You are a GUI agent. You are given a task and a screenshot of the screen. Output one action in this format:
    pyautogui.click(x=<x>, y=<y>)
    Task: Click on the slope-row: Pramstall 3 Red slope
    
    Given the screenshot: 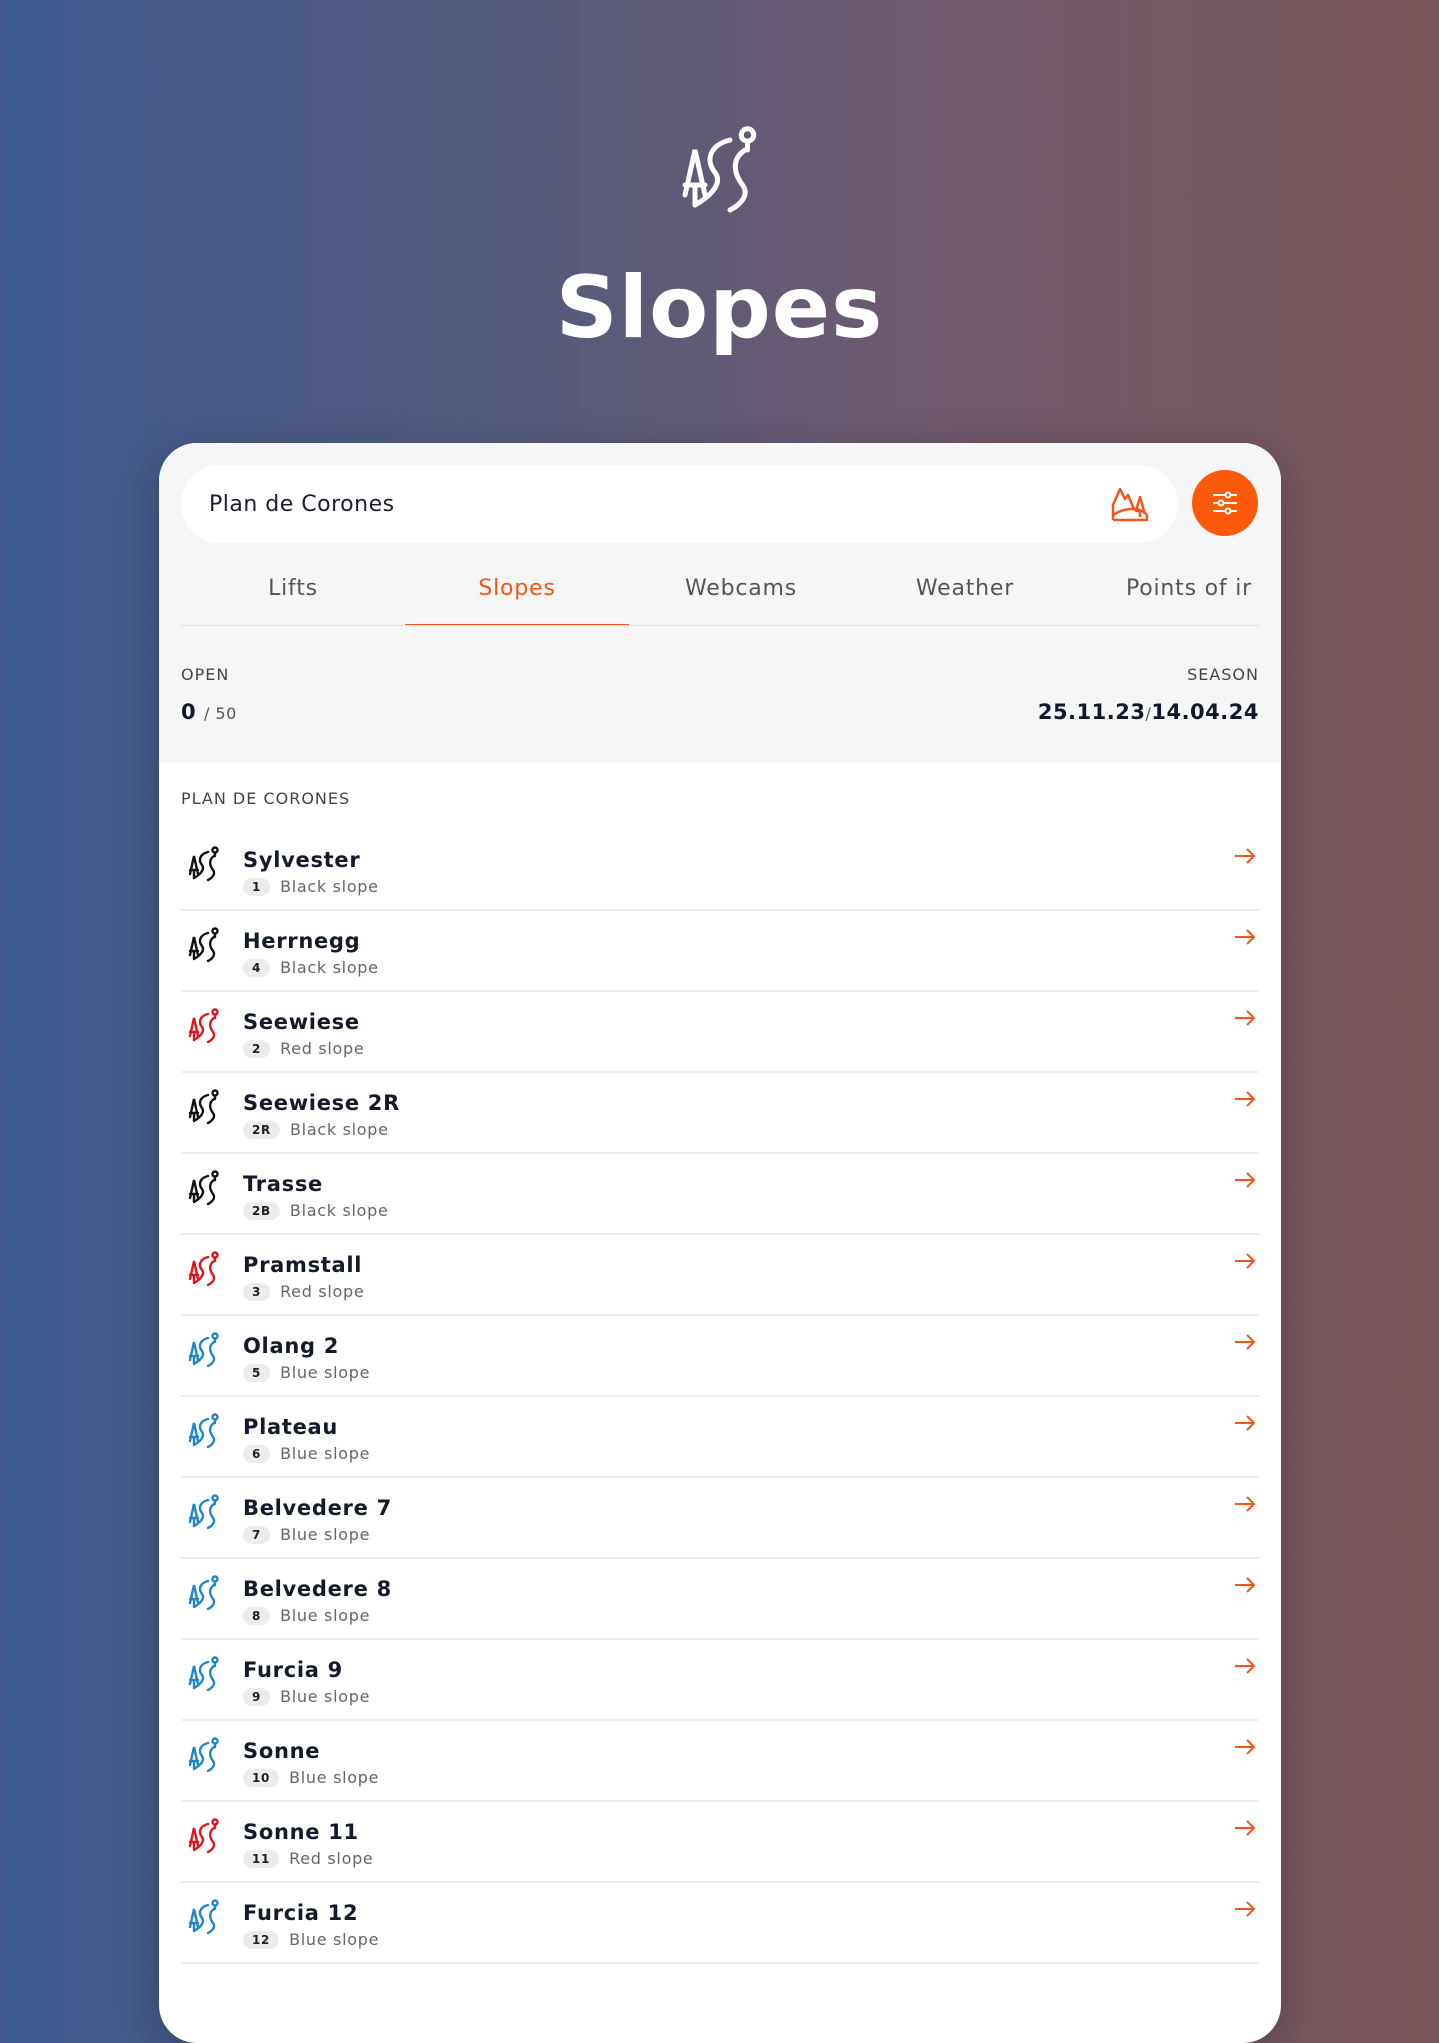 What is the action you would take?
    pyautogui.click(x=720, y=1275)
    